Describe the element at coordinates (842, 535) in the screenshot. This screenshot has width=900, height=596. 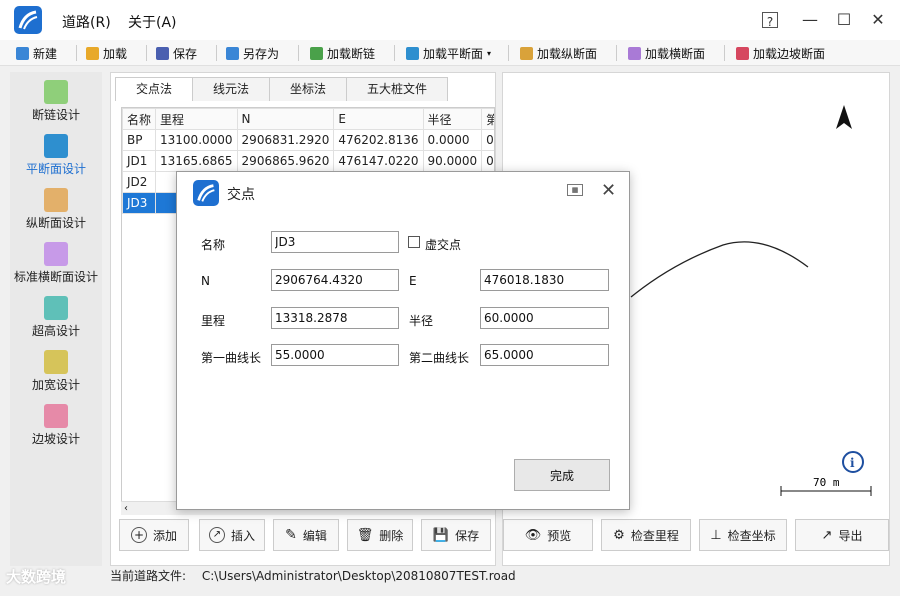
I see `export-button: ↗ 导出` at that location.